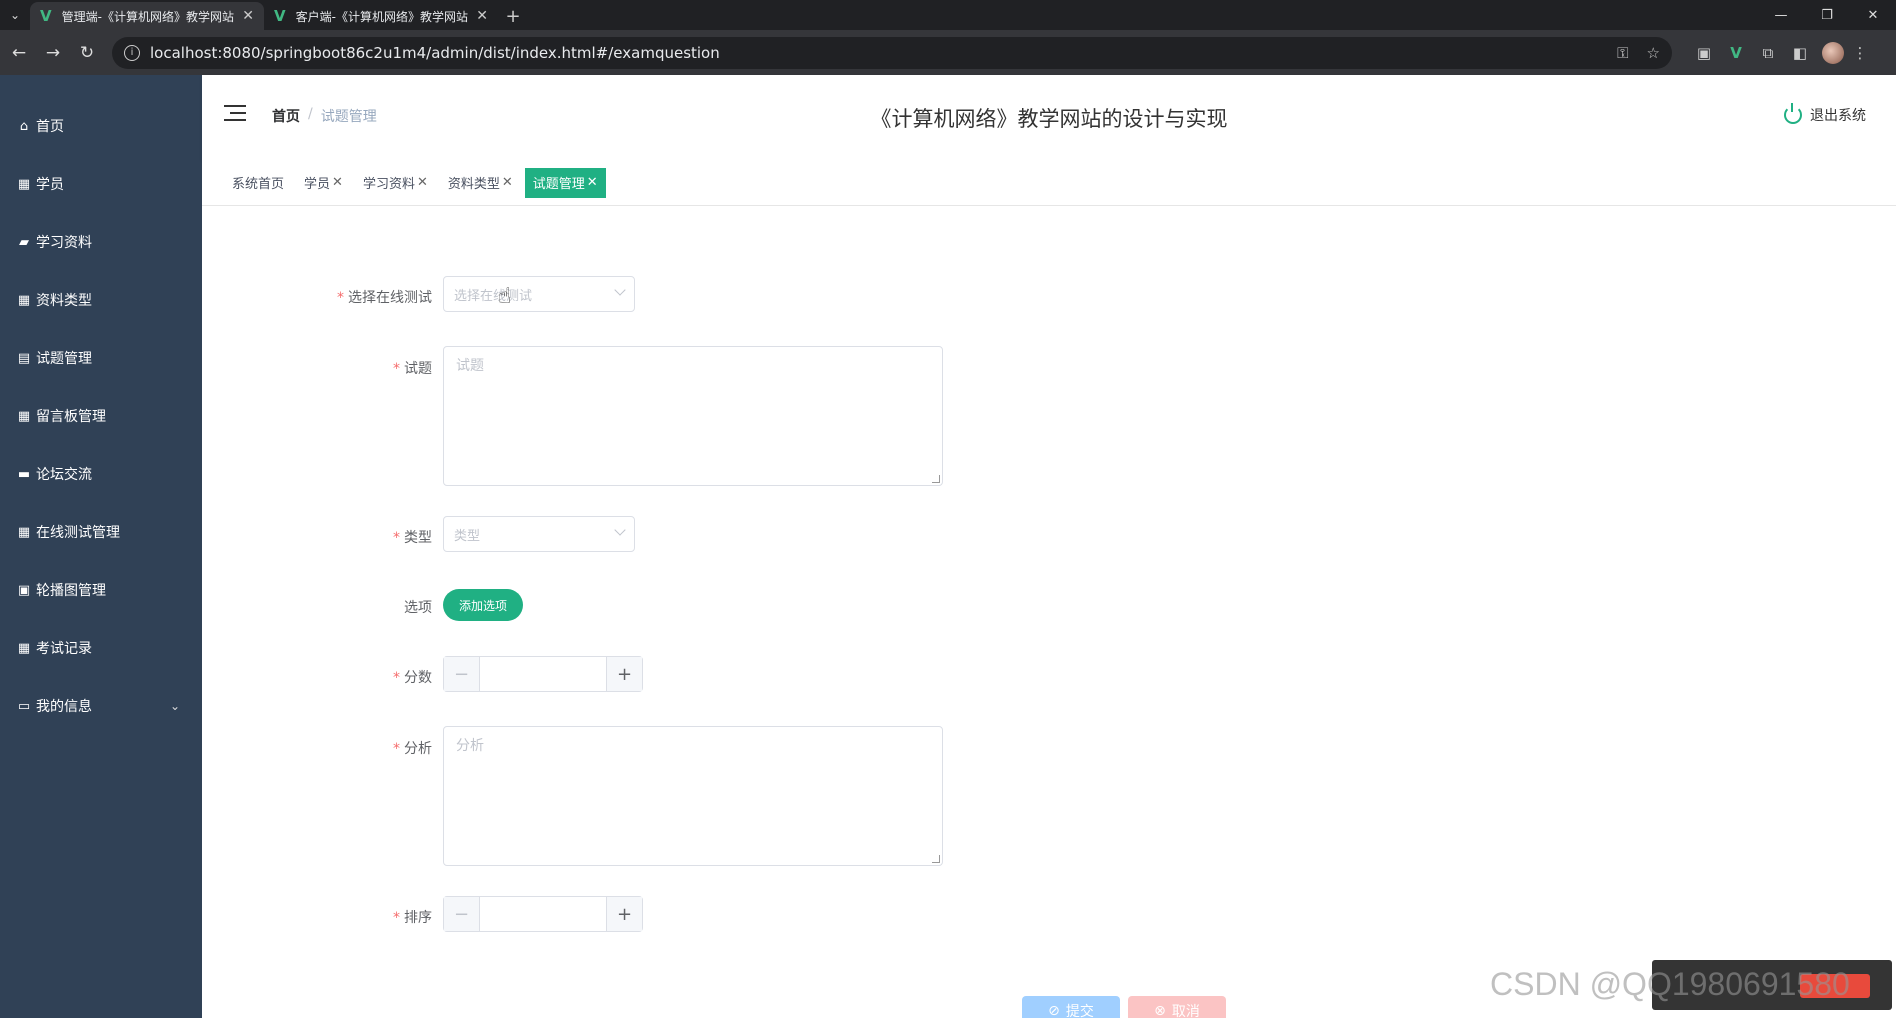 The image size is (1896, 1018). I want to click on test-select: 选择在线测试, so click(539, 294).